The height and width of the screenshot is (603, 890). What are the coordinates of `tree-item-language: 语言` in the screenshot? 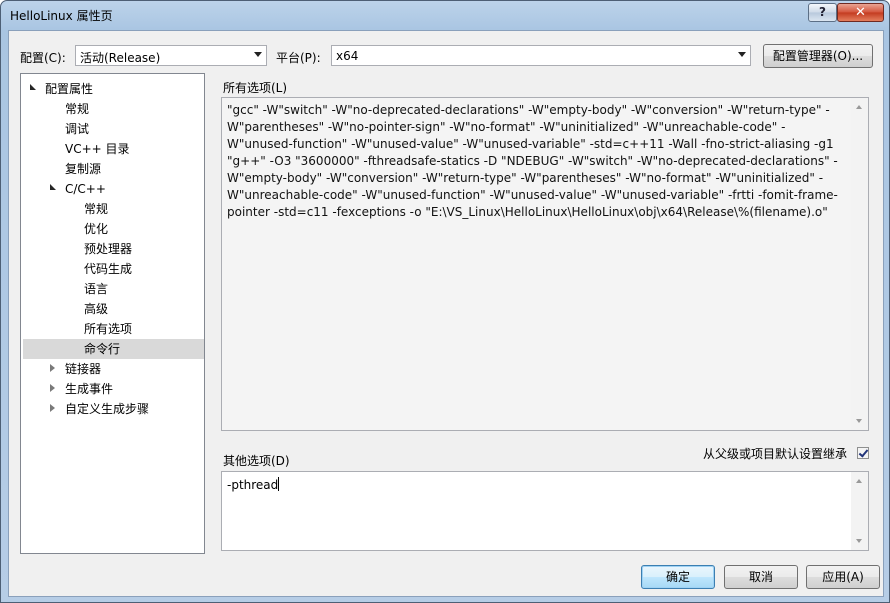 It's located at (96, 289).